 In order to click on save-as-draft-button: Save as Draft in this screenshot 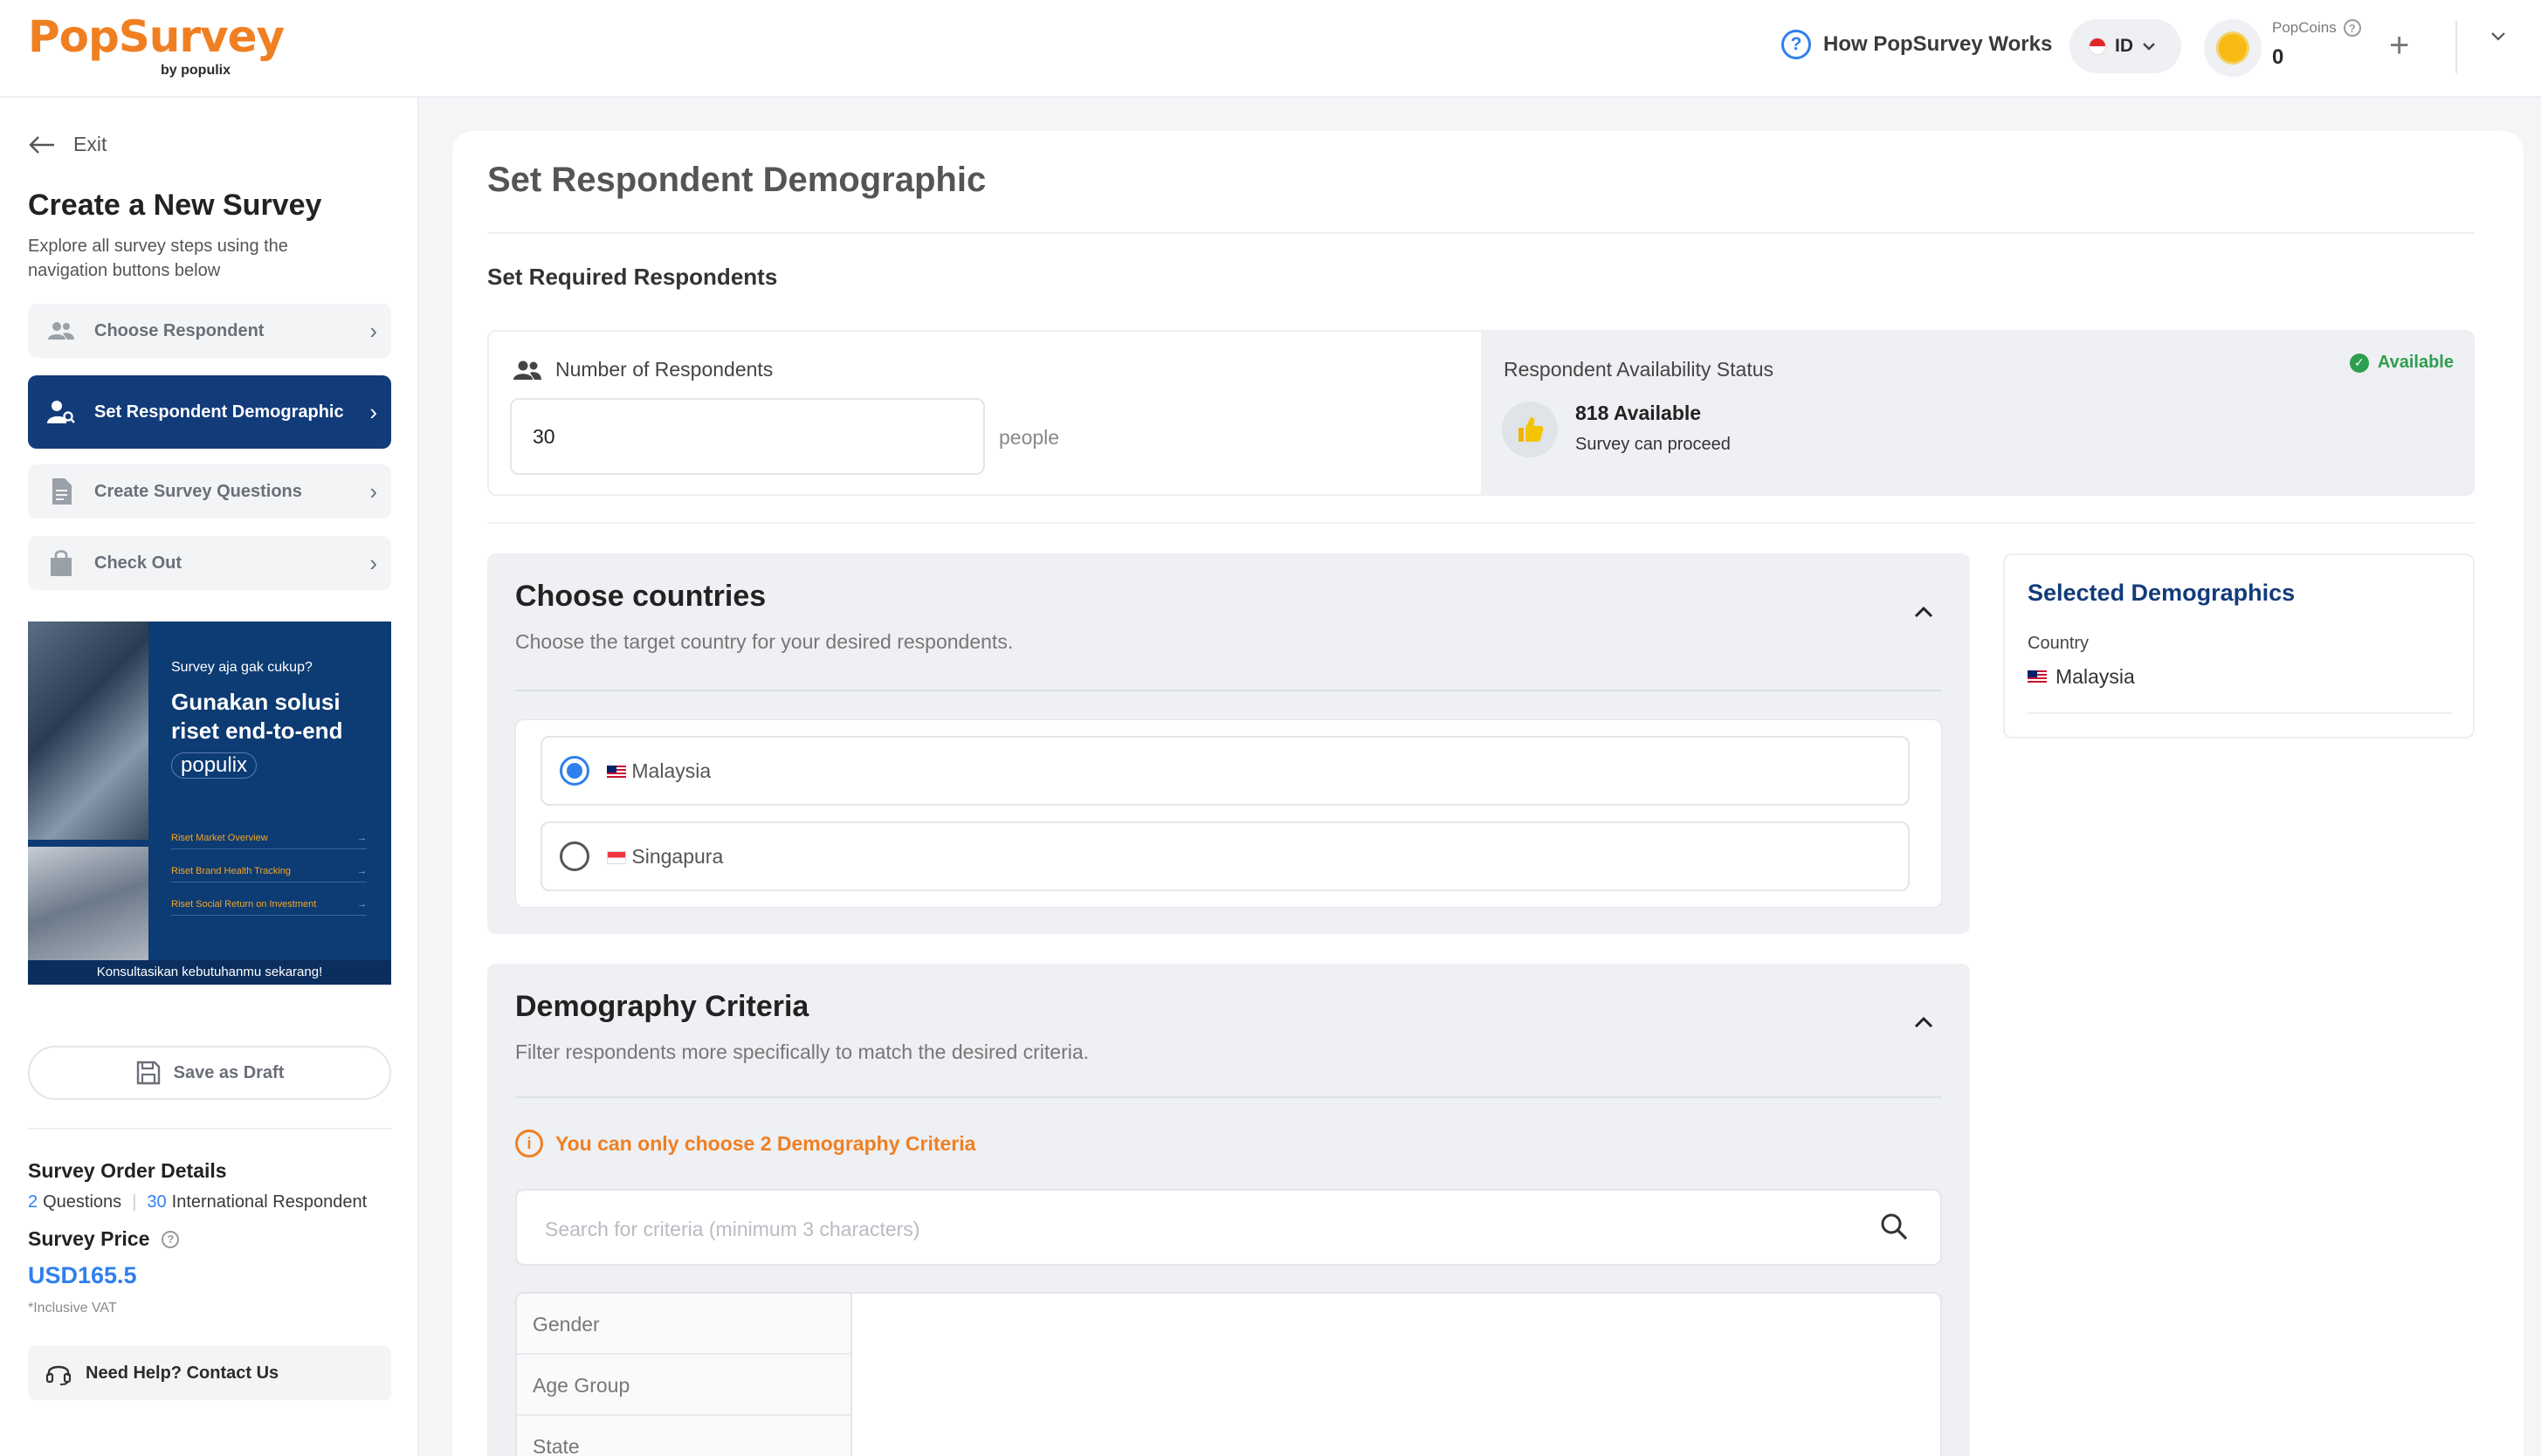, I will do `click(209, 1073)`.